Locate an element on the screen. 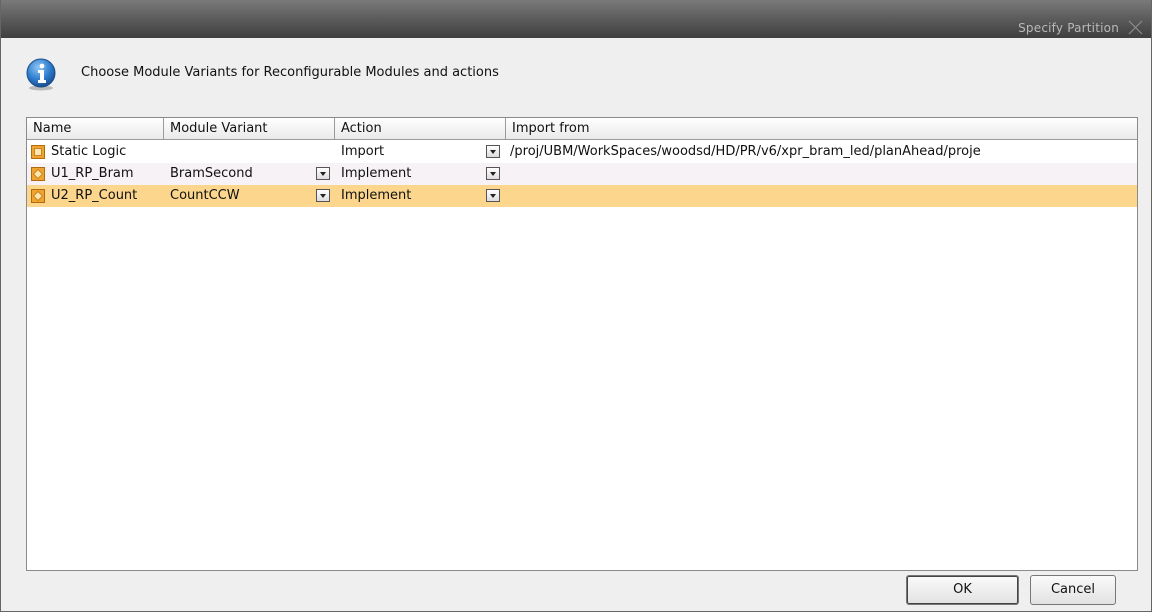  table-row: U1_RP_Bram BramSecond Implement is located at coordinates (582, 174).